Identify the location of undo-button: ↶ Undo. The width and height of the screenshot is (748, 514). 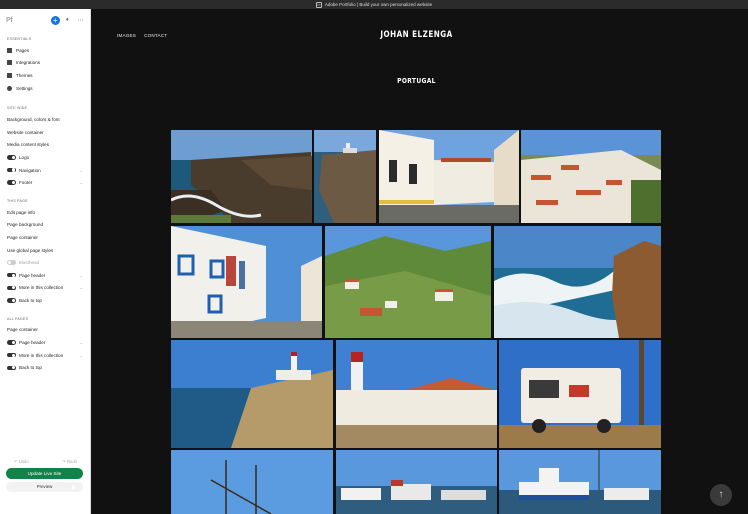
(21, 461).